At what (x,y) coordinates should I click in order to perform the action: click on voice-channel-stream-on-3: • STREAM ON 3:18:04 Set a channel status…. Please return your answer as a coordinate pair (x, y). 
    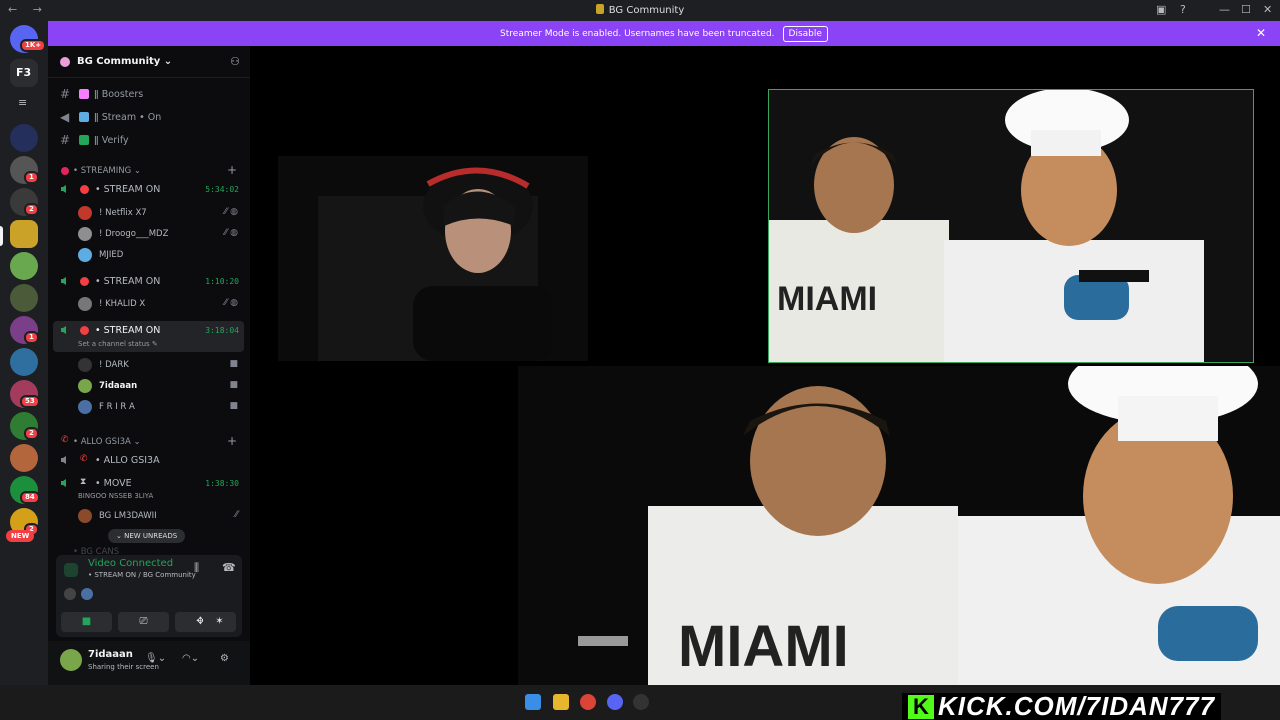
    Looking at the image, I should click on (148, 336).